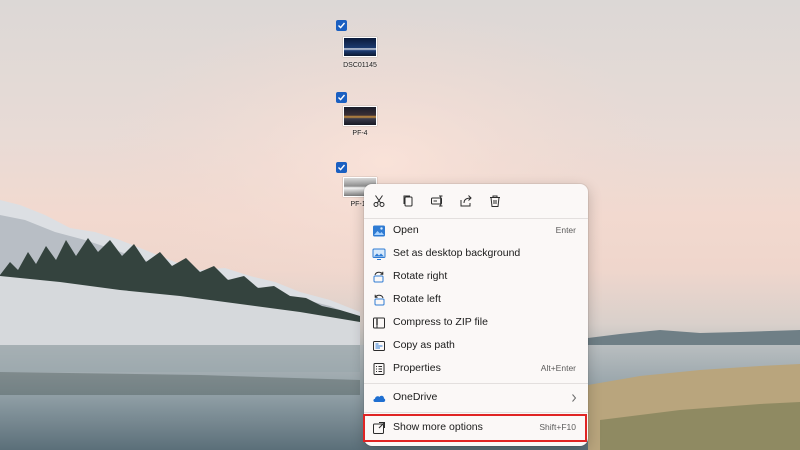  What do you see at coordinates (379, 231) in the screenshot?
I see `image-icon` at bounding box center [379, 231].